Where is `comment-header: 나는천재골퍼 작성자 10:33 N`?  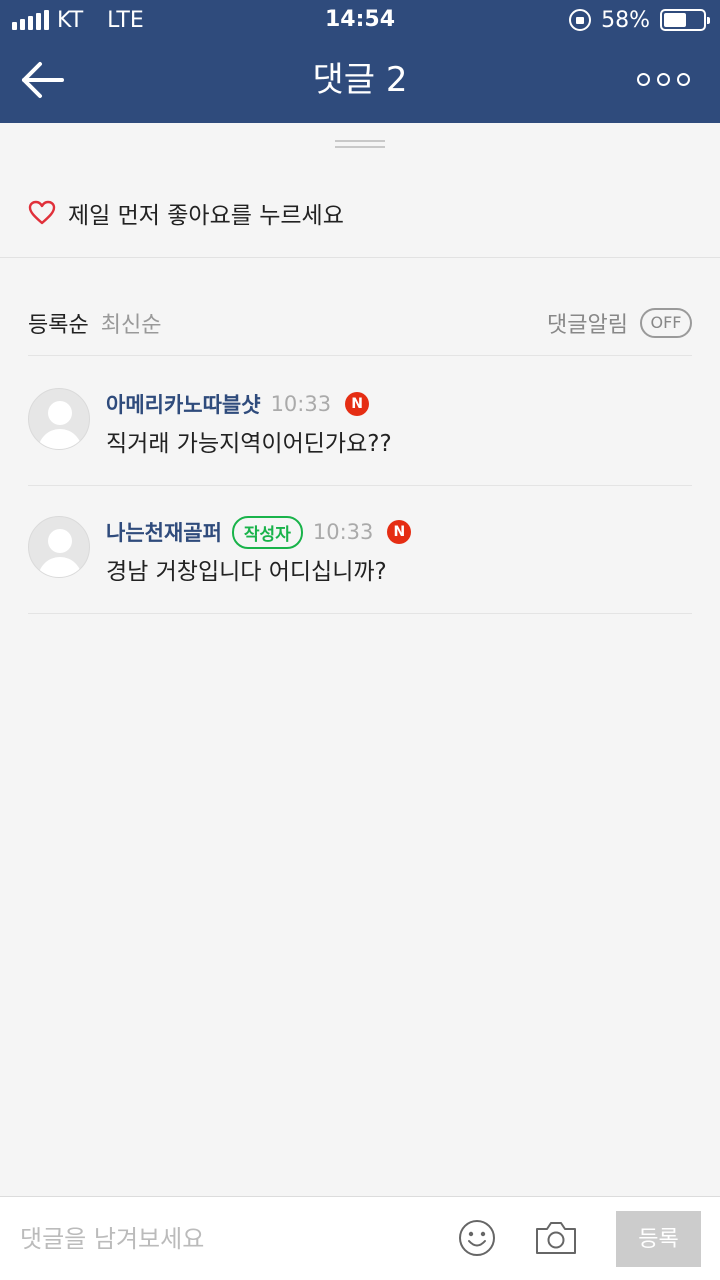
comment-header: 나는천재골퍼 작성자 10:33 N is located at coordinates (259, 532).